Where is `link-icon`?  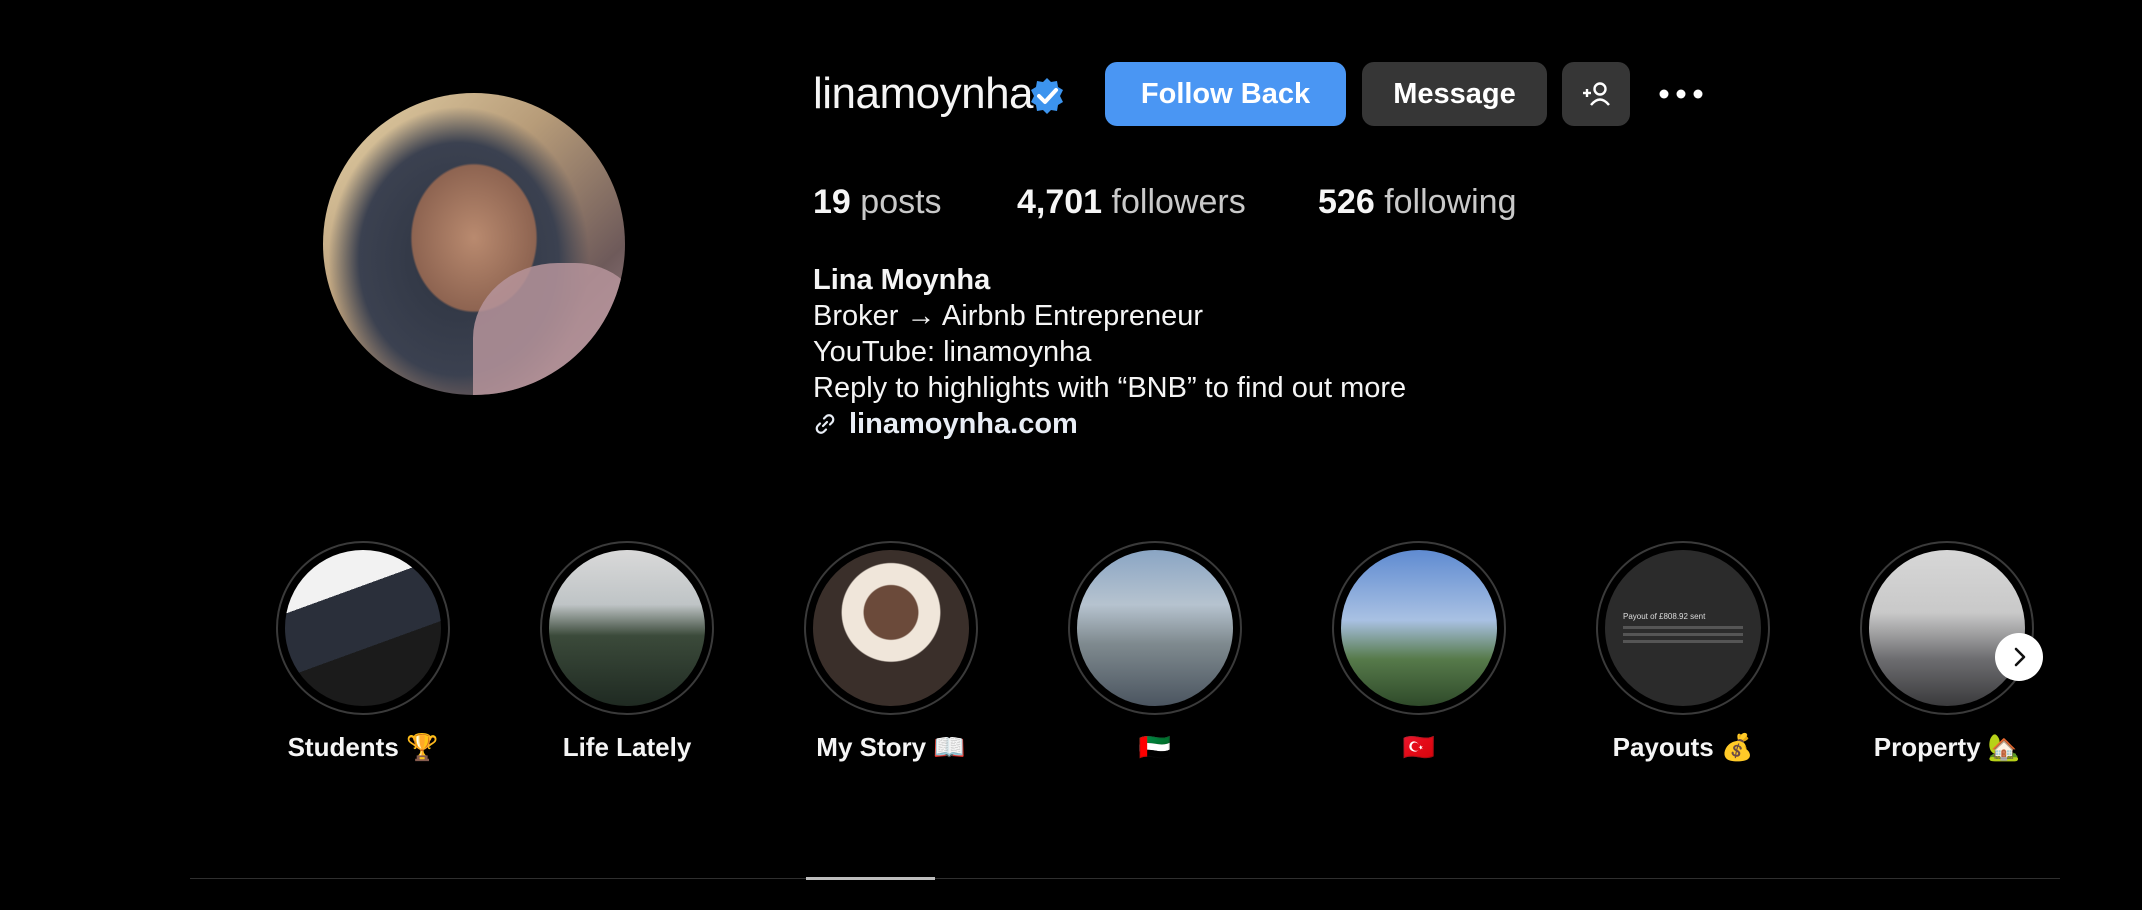
link-icon is located at coordinates (825, 424).